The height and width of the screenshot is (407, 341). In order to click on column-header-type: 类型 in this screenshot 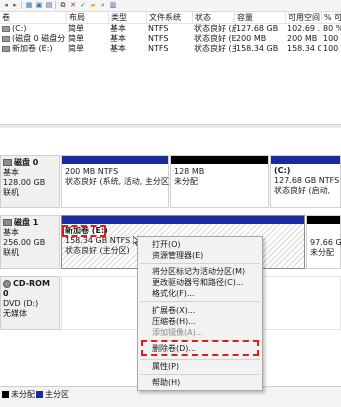, I will do `click(127, 17)`.